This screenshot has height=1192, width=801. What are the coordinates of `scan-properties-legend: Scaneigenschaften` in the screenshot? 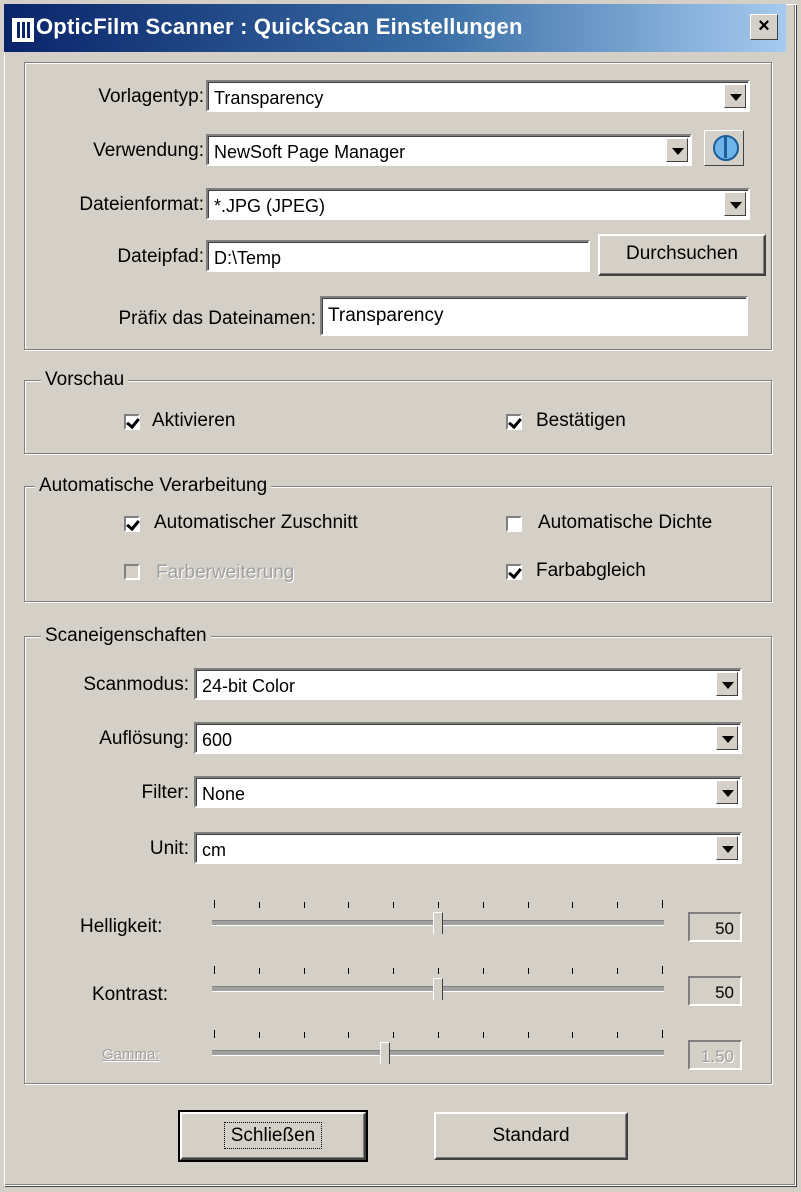 It's located at (126, 636).